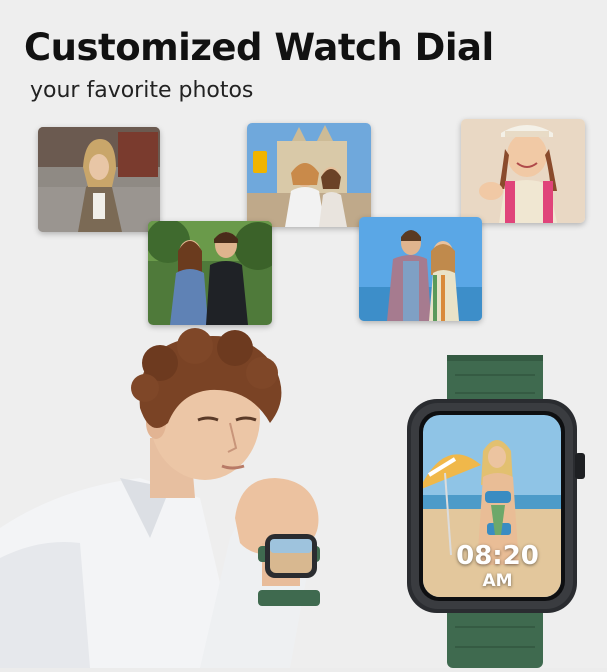 The image size is (607, 672). What do you see at coordinates (259, 47) in the screenshot?
I see `banner-title: Customized Watch Dial` at bounding box center [259, 47].